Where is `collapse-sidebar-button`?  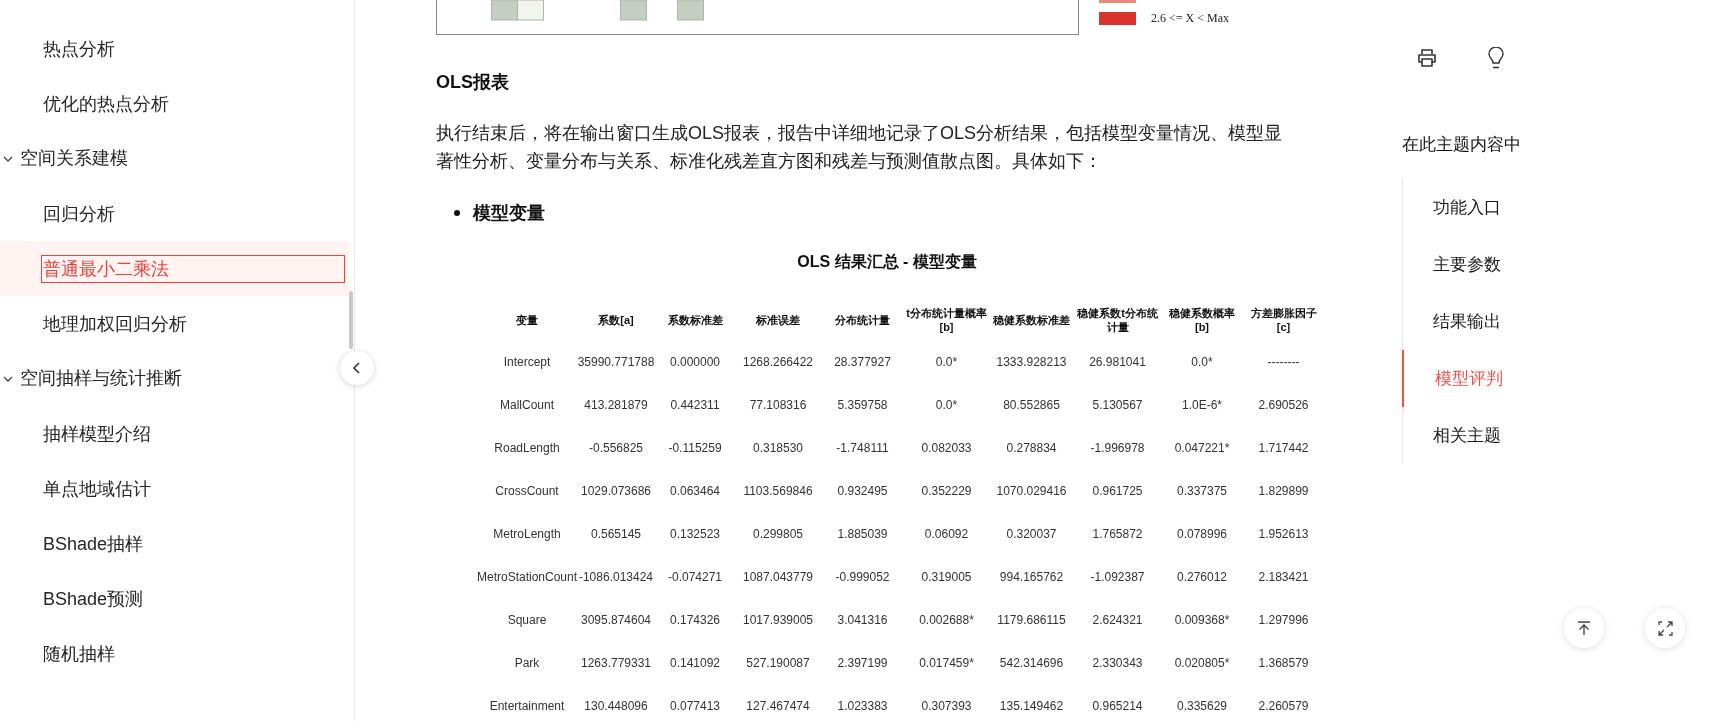
collapse-sidebar-button is located at coordinates (357, 368).